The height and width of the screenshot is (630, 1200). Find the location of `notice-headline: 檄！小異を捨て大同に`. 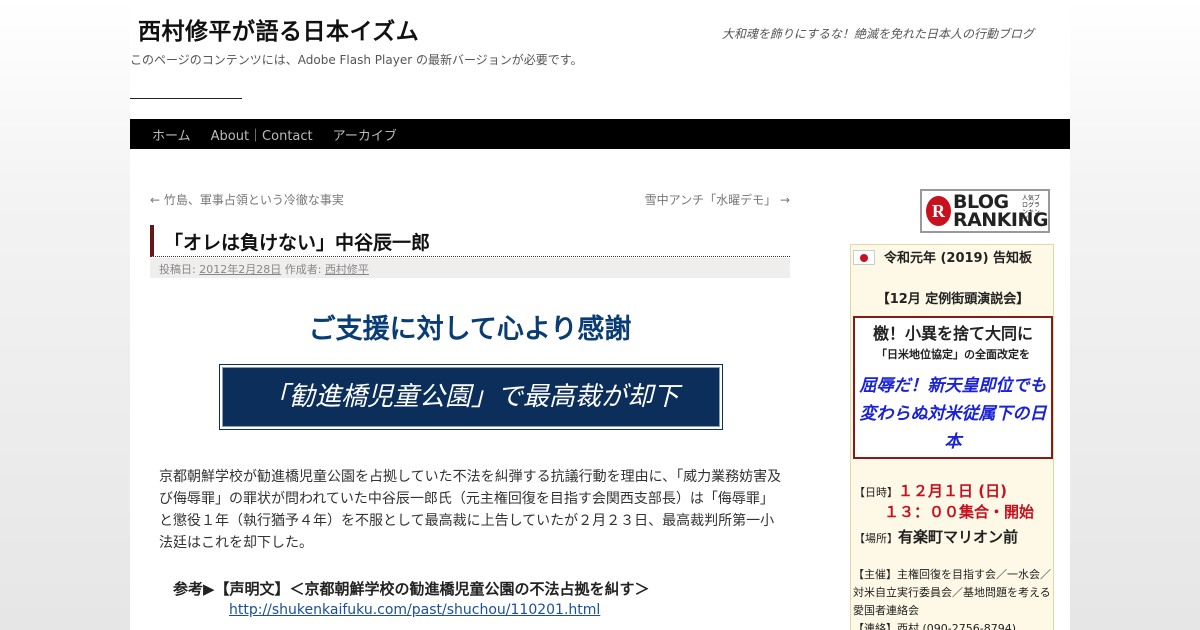

notice-headline: 檄！小異を捨て大同に is located at coordinates (952, 333).